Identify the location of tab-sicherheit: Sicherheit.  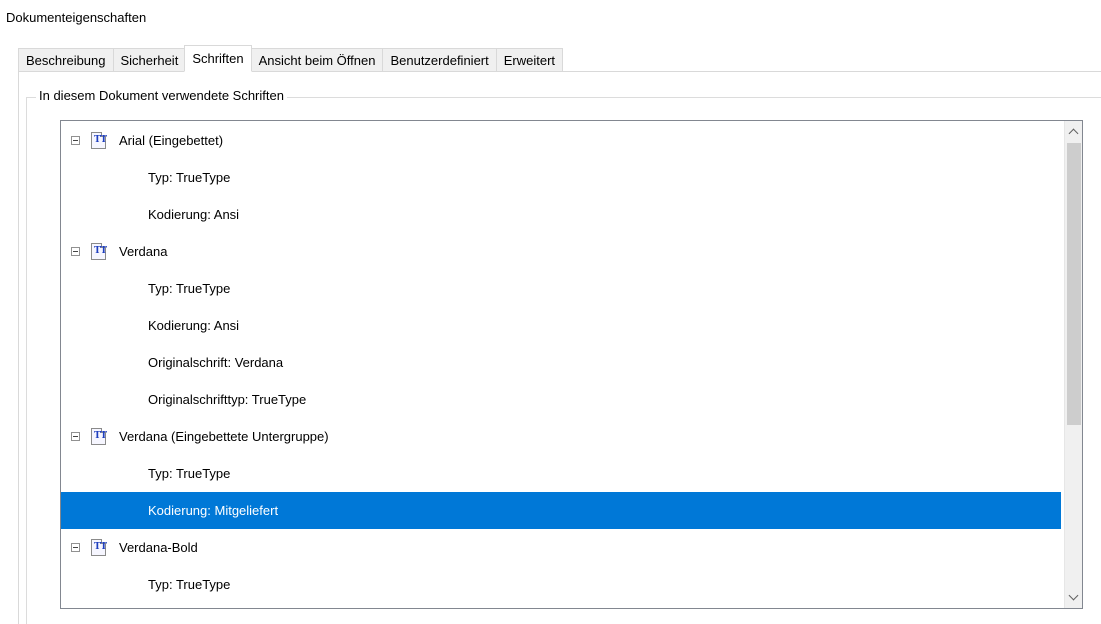
(149, 60).